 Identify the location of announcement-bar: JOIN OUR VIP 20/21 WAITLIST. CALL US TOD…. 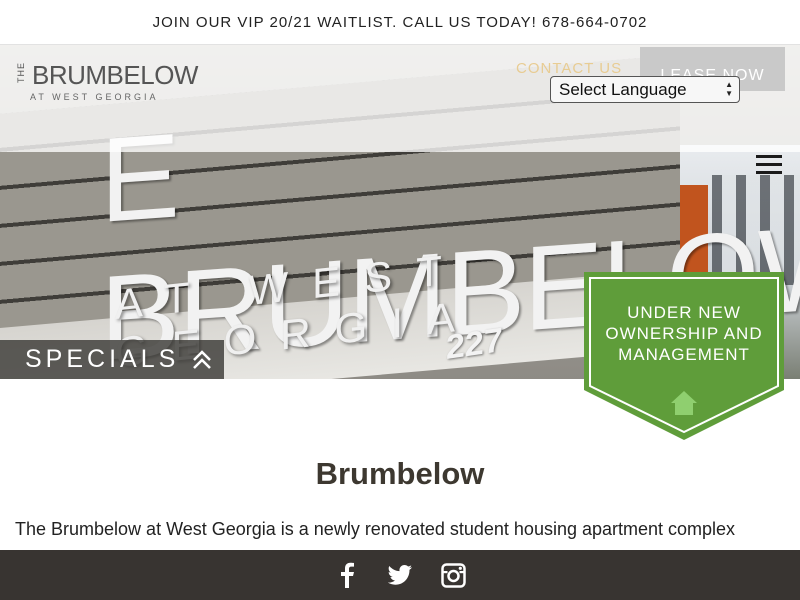
(400, 22).